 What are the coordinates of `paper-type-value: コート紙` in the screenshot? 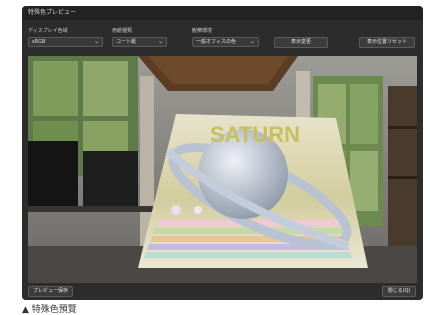 It's located at (126, 42).